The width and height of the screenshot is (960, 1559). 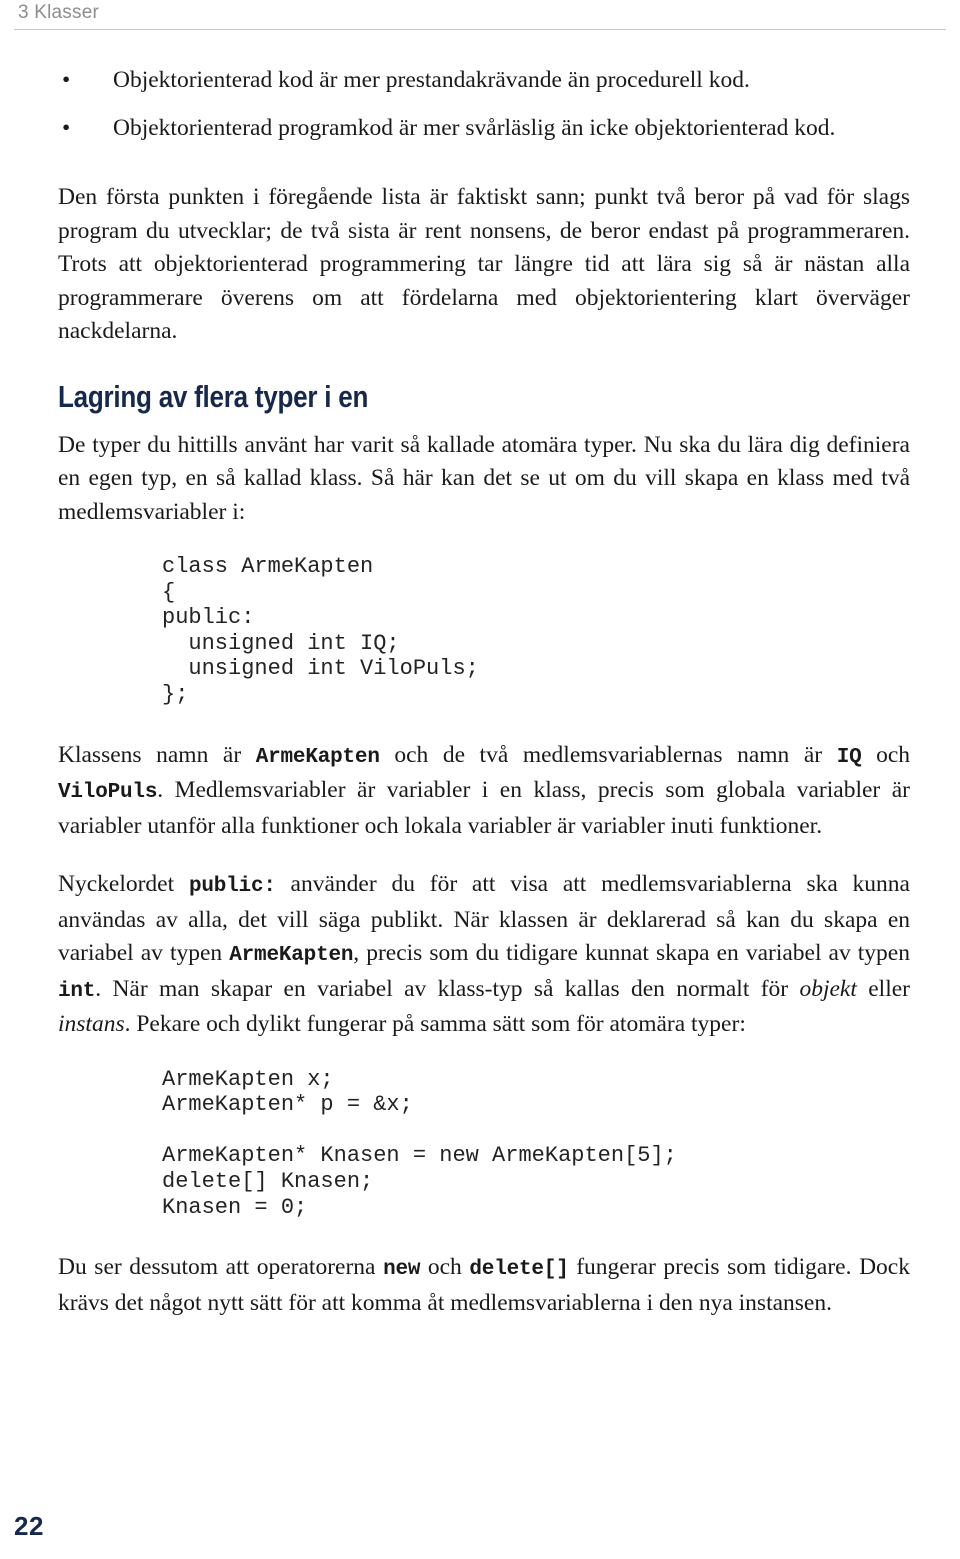 What do you see at coordinates (480, 29) in the screenshot?
I see `header-divider-rule` at bounding box center [480, 29].